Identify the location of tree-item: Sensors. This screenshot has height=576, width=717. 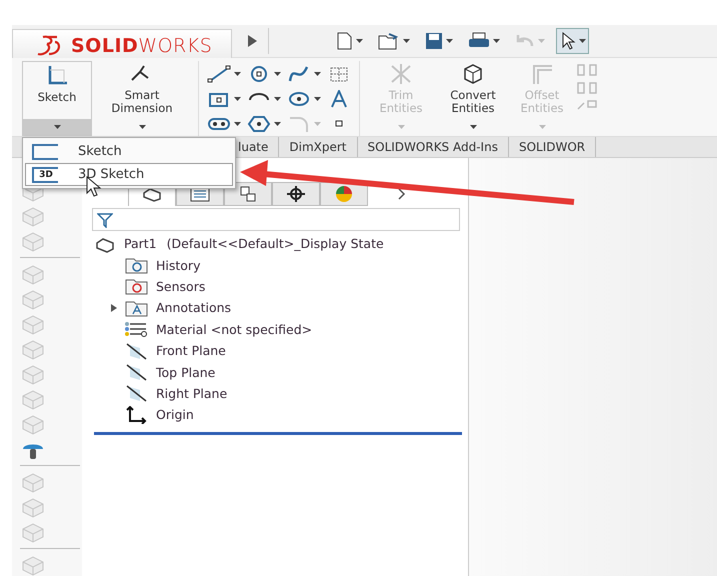
(181, 286).